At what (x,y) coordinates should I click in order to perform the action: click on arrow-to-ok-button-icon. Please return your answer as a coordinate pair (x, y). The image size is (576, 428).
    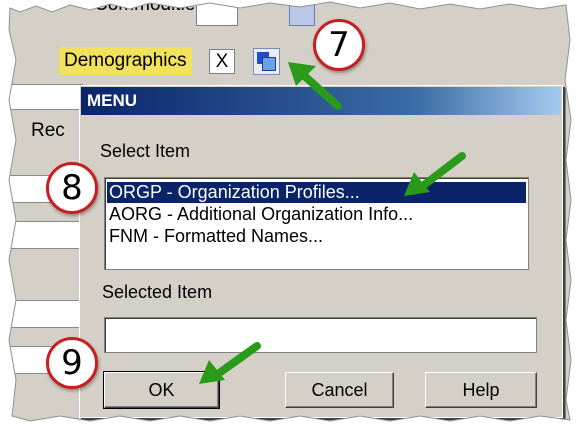
    Looking at the image, I should click on (230, 363).